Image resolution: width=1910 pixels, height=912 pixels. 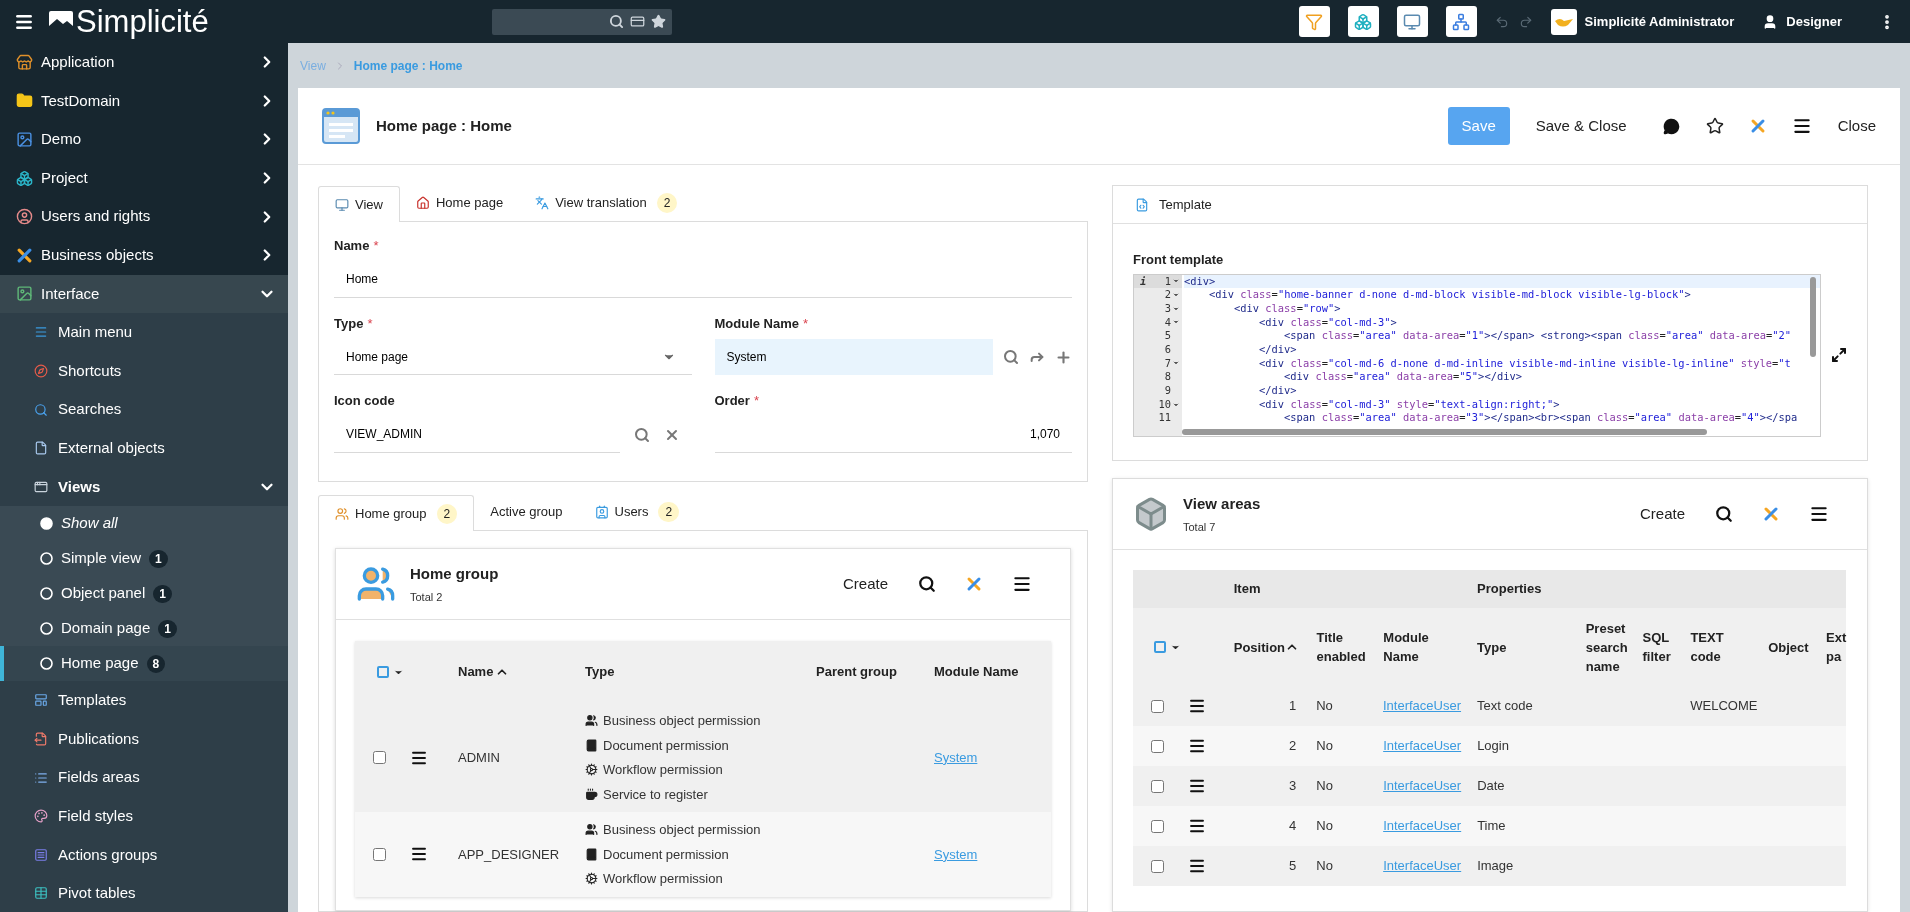 I want to click on search-field, so click(x=581, y=21).